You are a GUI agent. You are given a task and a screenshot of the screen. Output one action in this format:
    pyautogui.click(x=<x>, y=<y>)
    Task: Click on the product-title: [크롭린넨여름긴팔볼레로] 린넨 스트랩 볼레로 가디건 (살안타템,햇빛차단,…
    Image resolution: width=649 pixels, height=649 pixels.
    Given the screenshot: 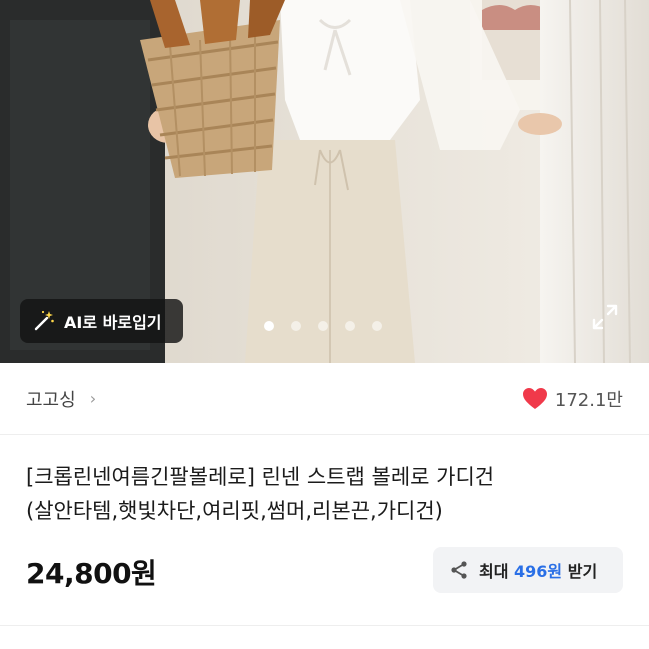 What is the action you would take?
    pyautogui.click(x=326, y=494)
    